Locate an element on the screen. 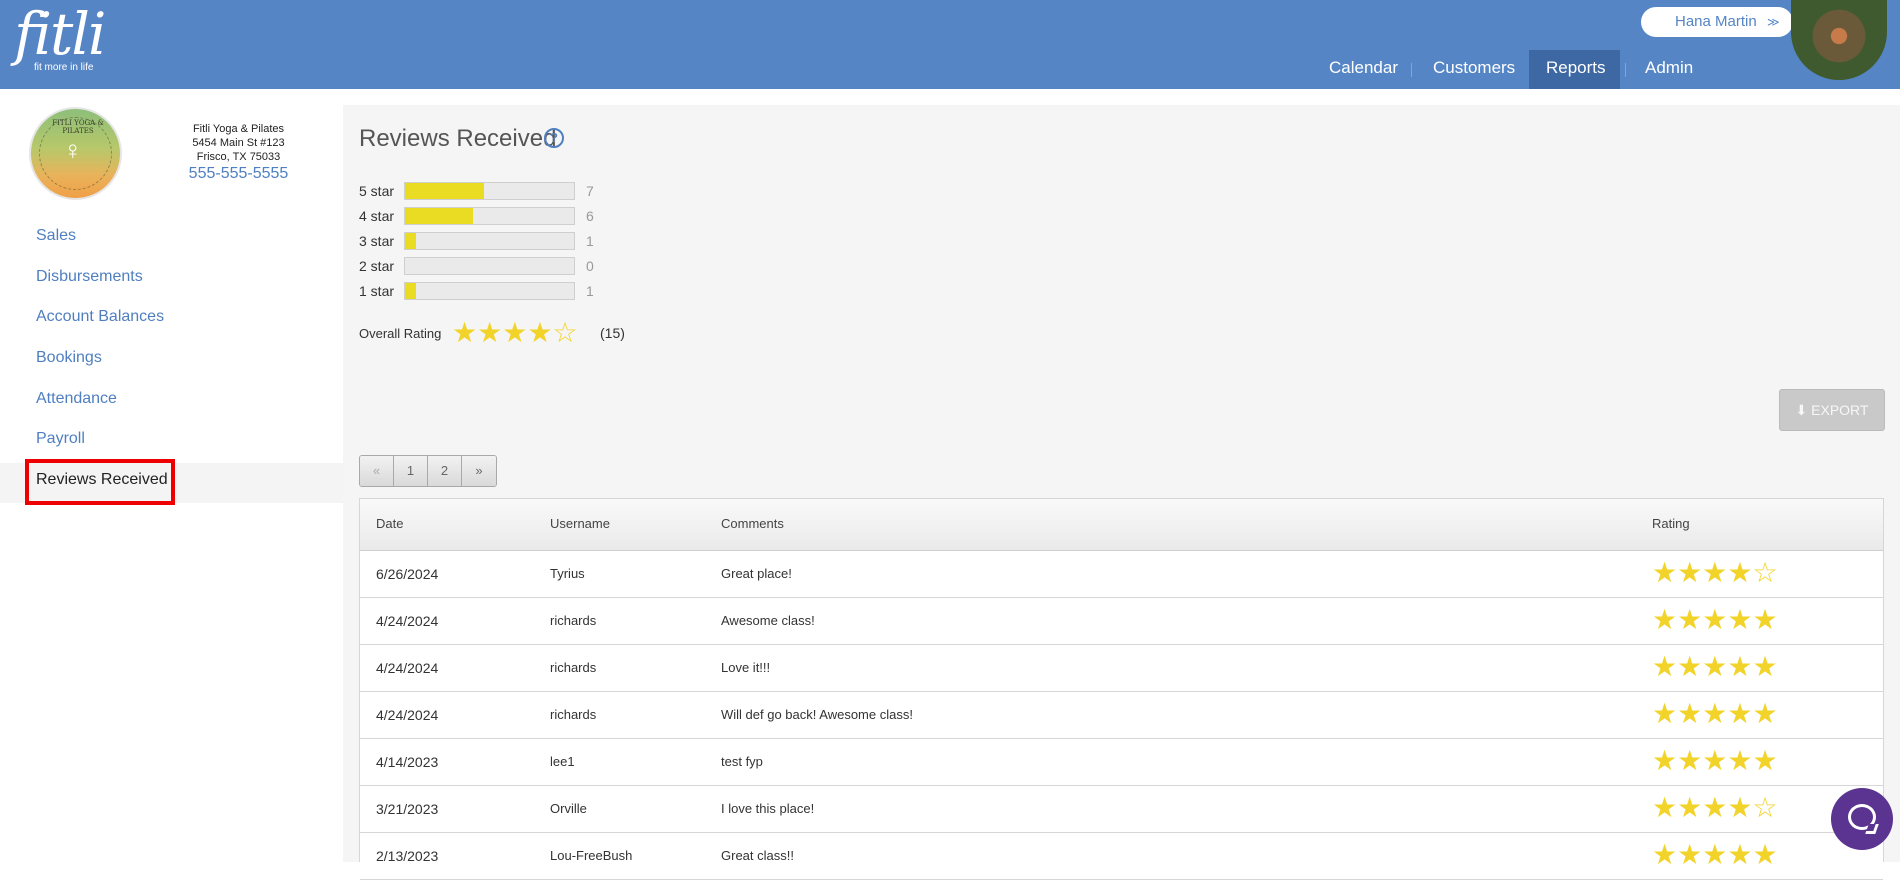 This screenshot has width=1900, height=880. user-name: Hana Martin is located at coordinates (1716, 21).